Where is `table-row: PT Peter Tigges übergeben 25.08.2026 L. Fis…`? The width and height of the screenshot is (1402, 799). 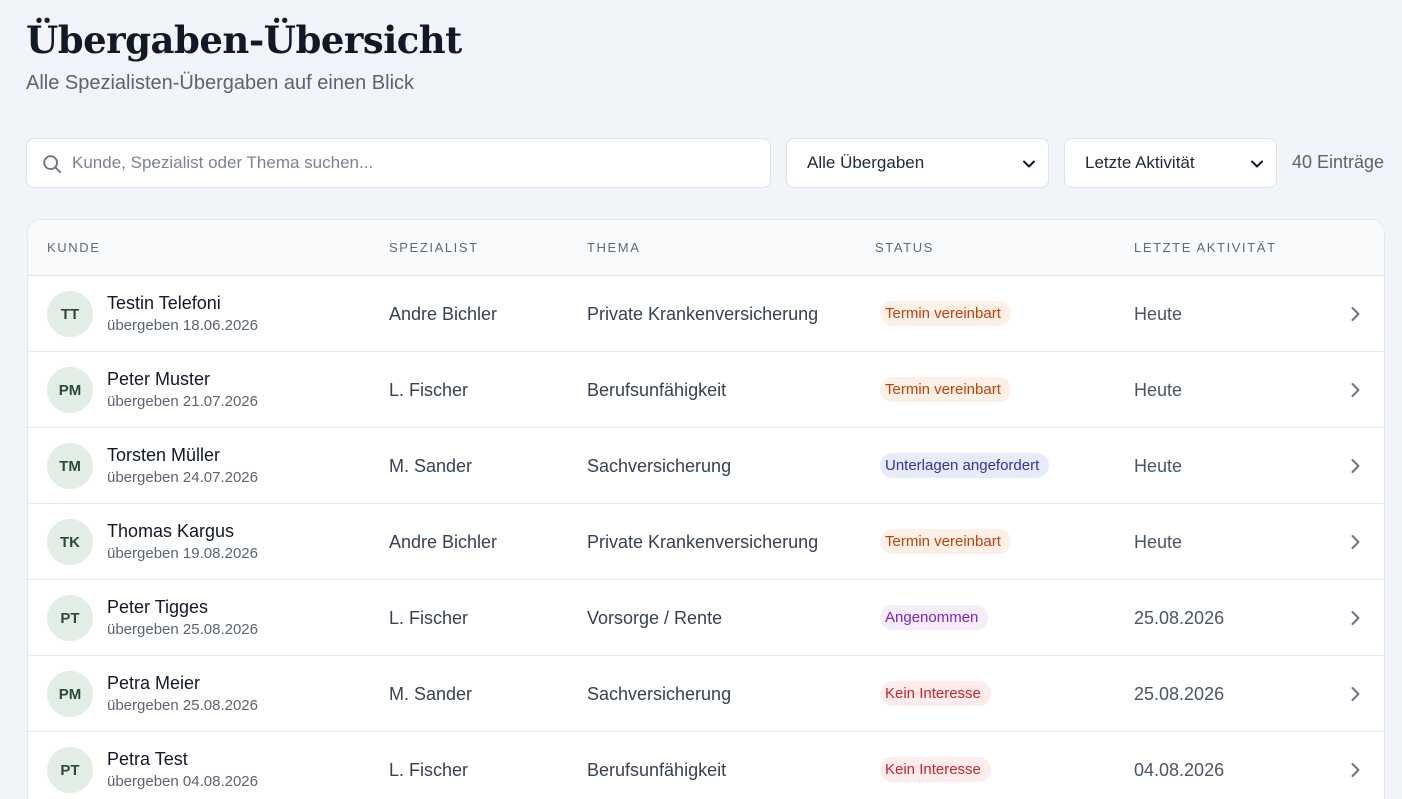 table-row: PT Peter Tigges übergeben 25.08.2026 L. Fis… is located at coordinates (706, 618).